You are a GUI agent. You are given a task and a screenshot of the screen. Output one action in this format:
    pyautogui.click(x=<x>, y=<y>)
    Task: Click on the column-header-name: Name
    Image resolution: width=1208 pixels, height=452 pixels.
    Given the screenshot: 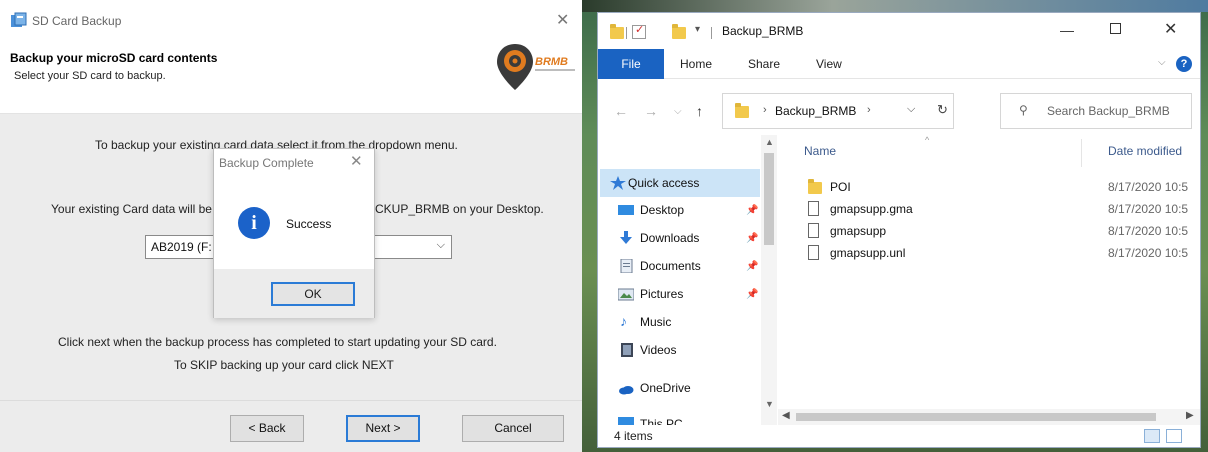 What is the action you would take?
    pyautogui.click(x=820, y=151)
    